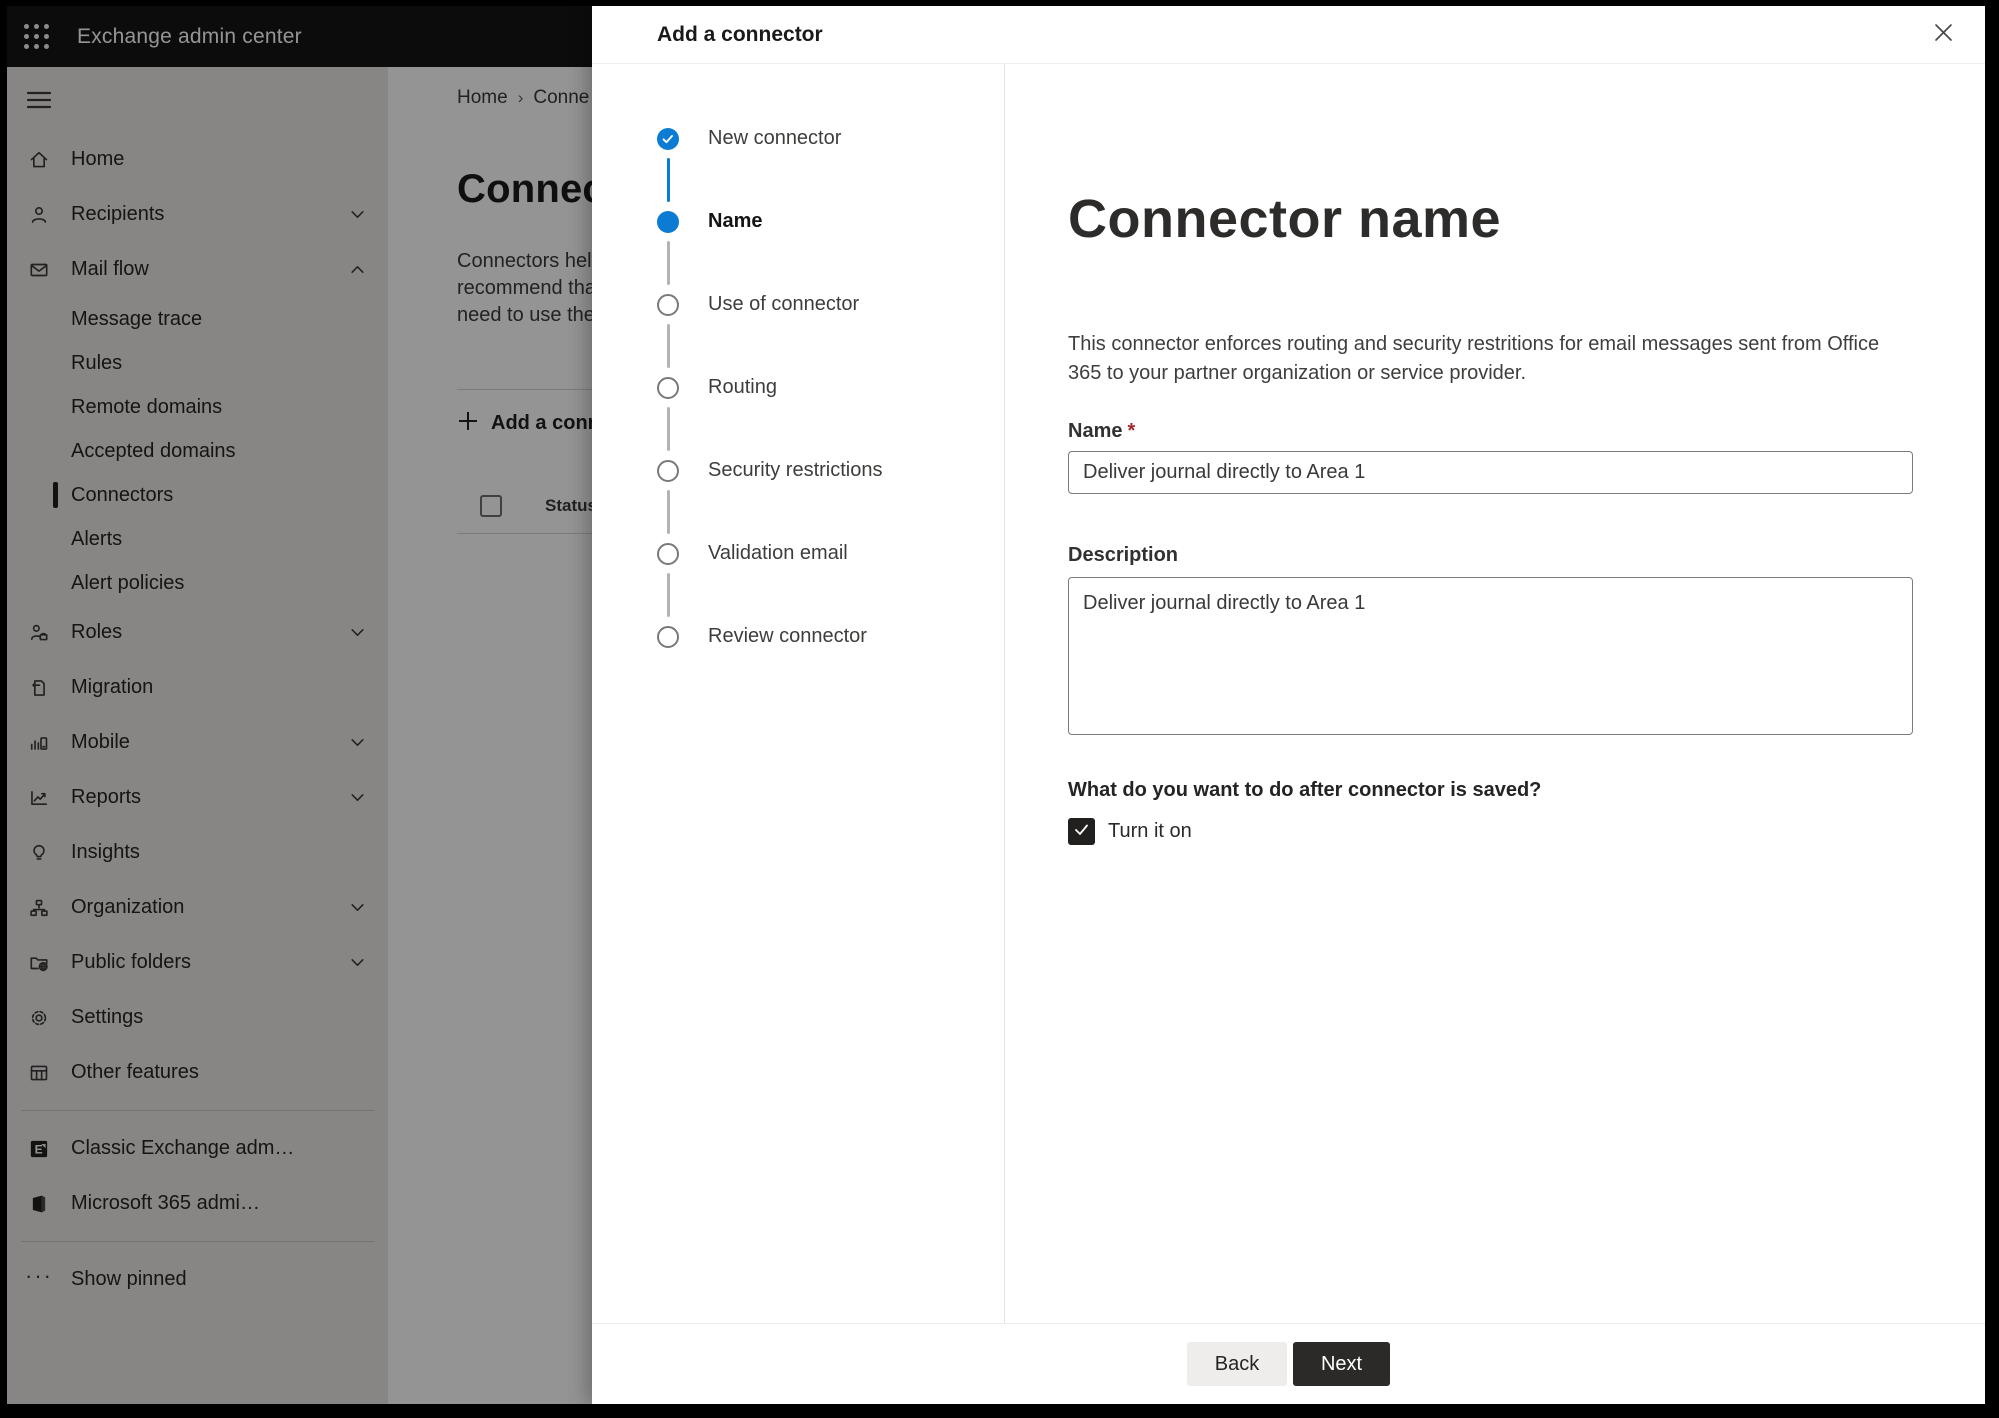 The image size is (1999, 1418). Describe the element at coordinates (1123, 555) in the screenshot. I see `description-field-label: Description` at that location.